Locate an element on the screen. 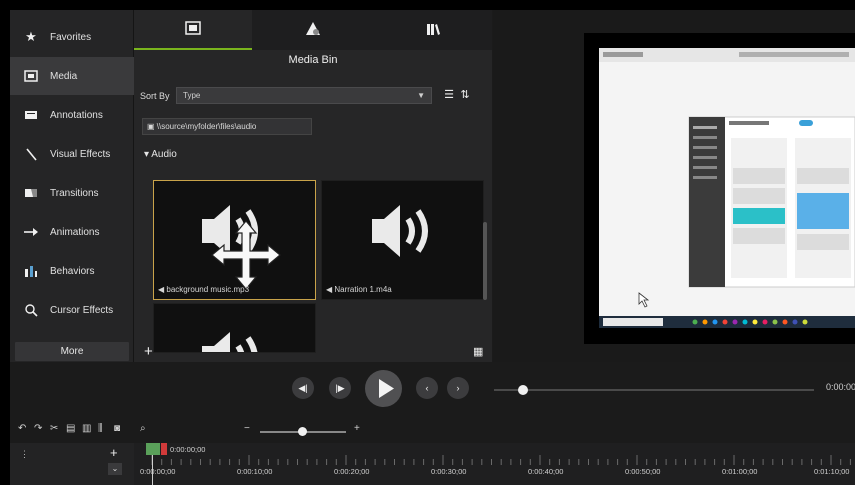 Image resolution: width=855 pixels, height=485 pixels. previous-marker-button: ‹ is located at coordinates (427, 388).